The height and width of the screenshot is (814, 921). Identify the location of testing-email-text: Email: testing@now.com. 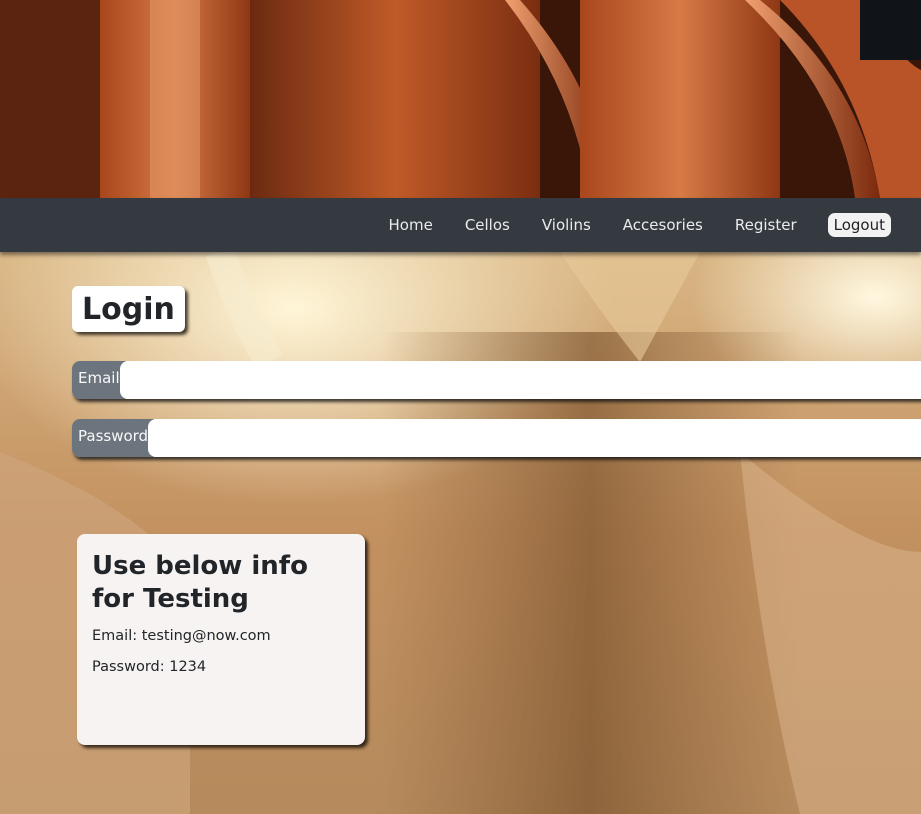
(181, 636).